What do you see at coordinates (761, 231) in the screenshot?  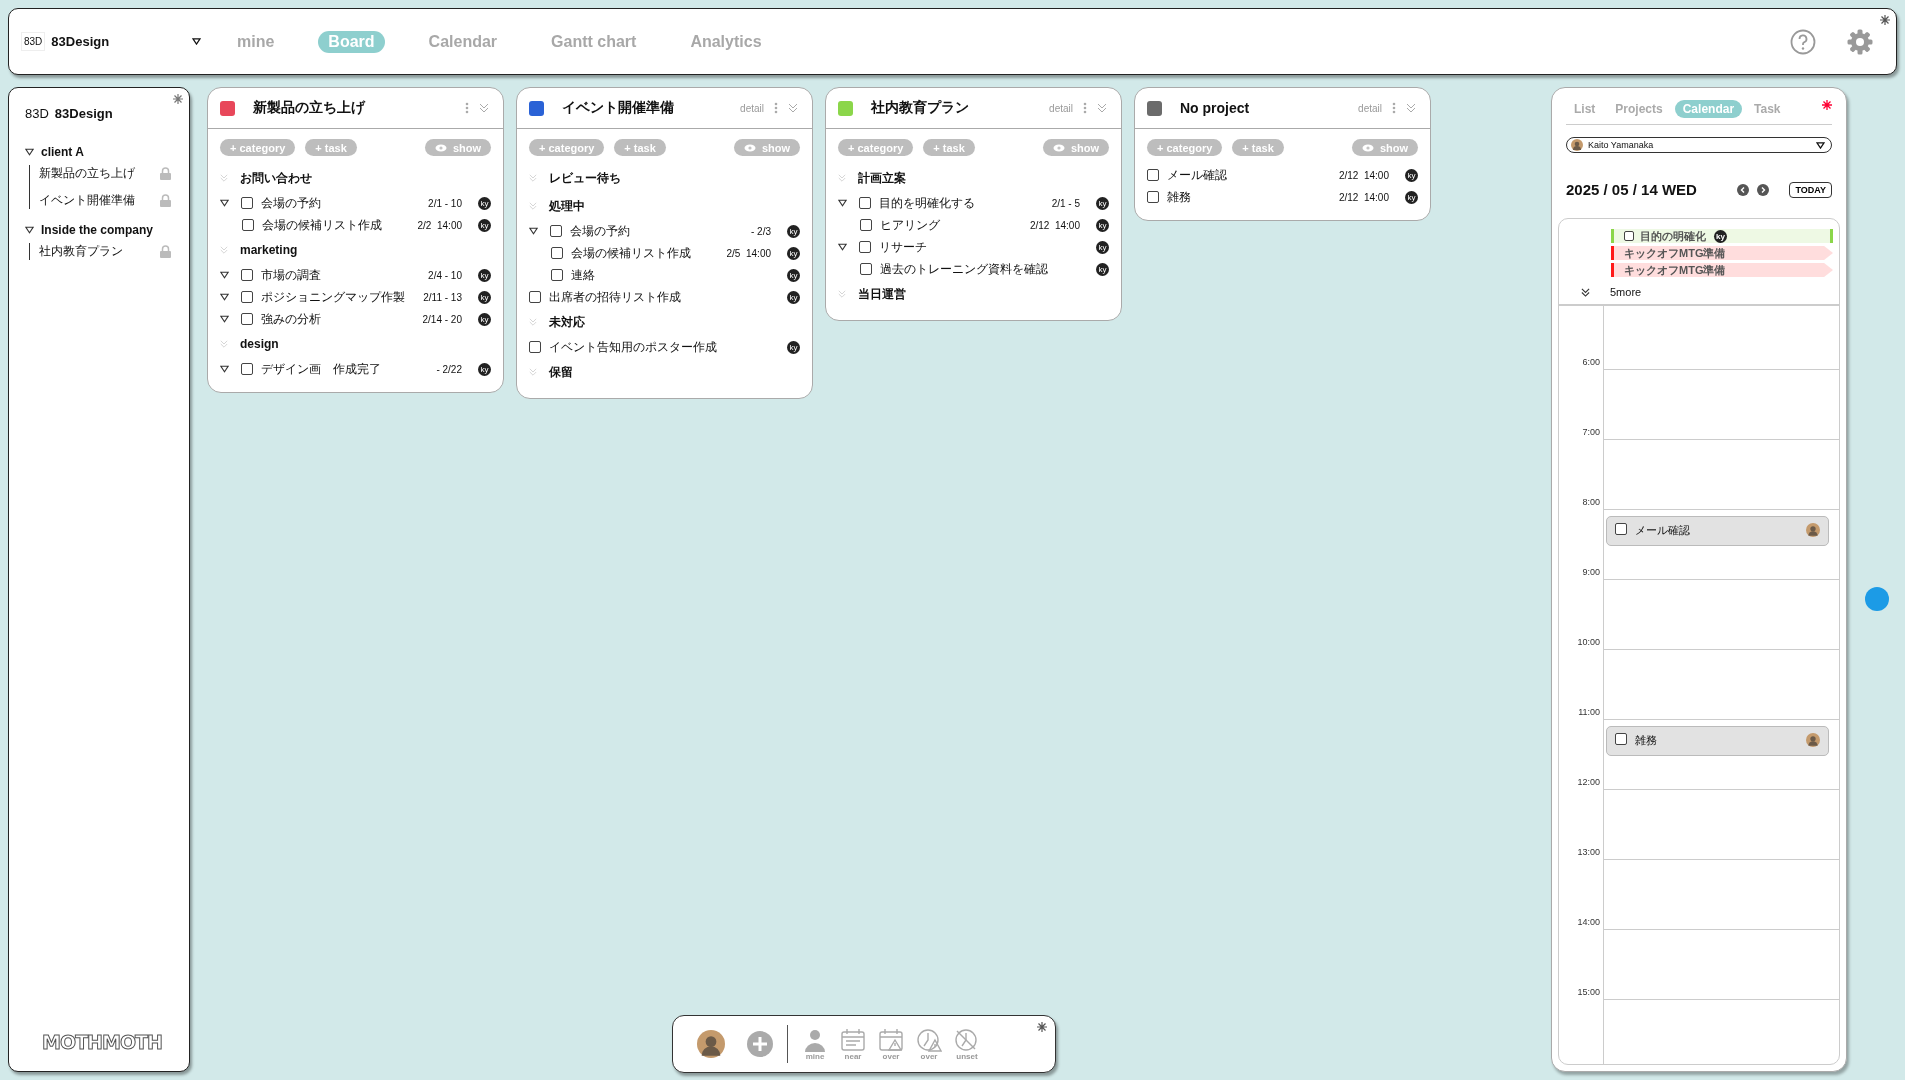 I see `task-date: - 2/3` at bounding box center [761, 231].